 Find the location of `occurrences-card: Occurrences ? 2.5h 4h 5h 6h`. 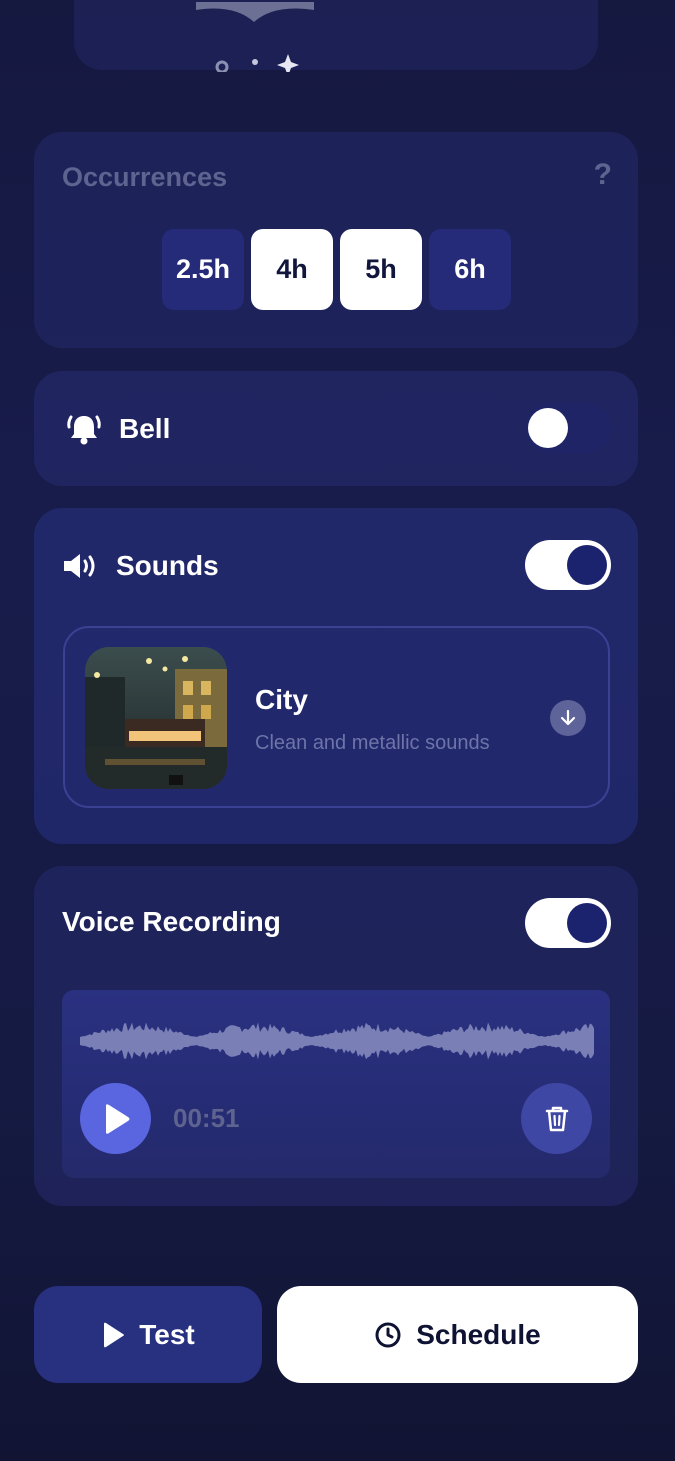

occurrences-card: Occurrences ? 2.5h 4h 5h 6h is located at coordinates (336, 240).